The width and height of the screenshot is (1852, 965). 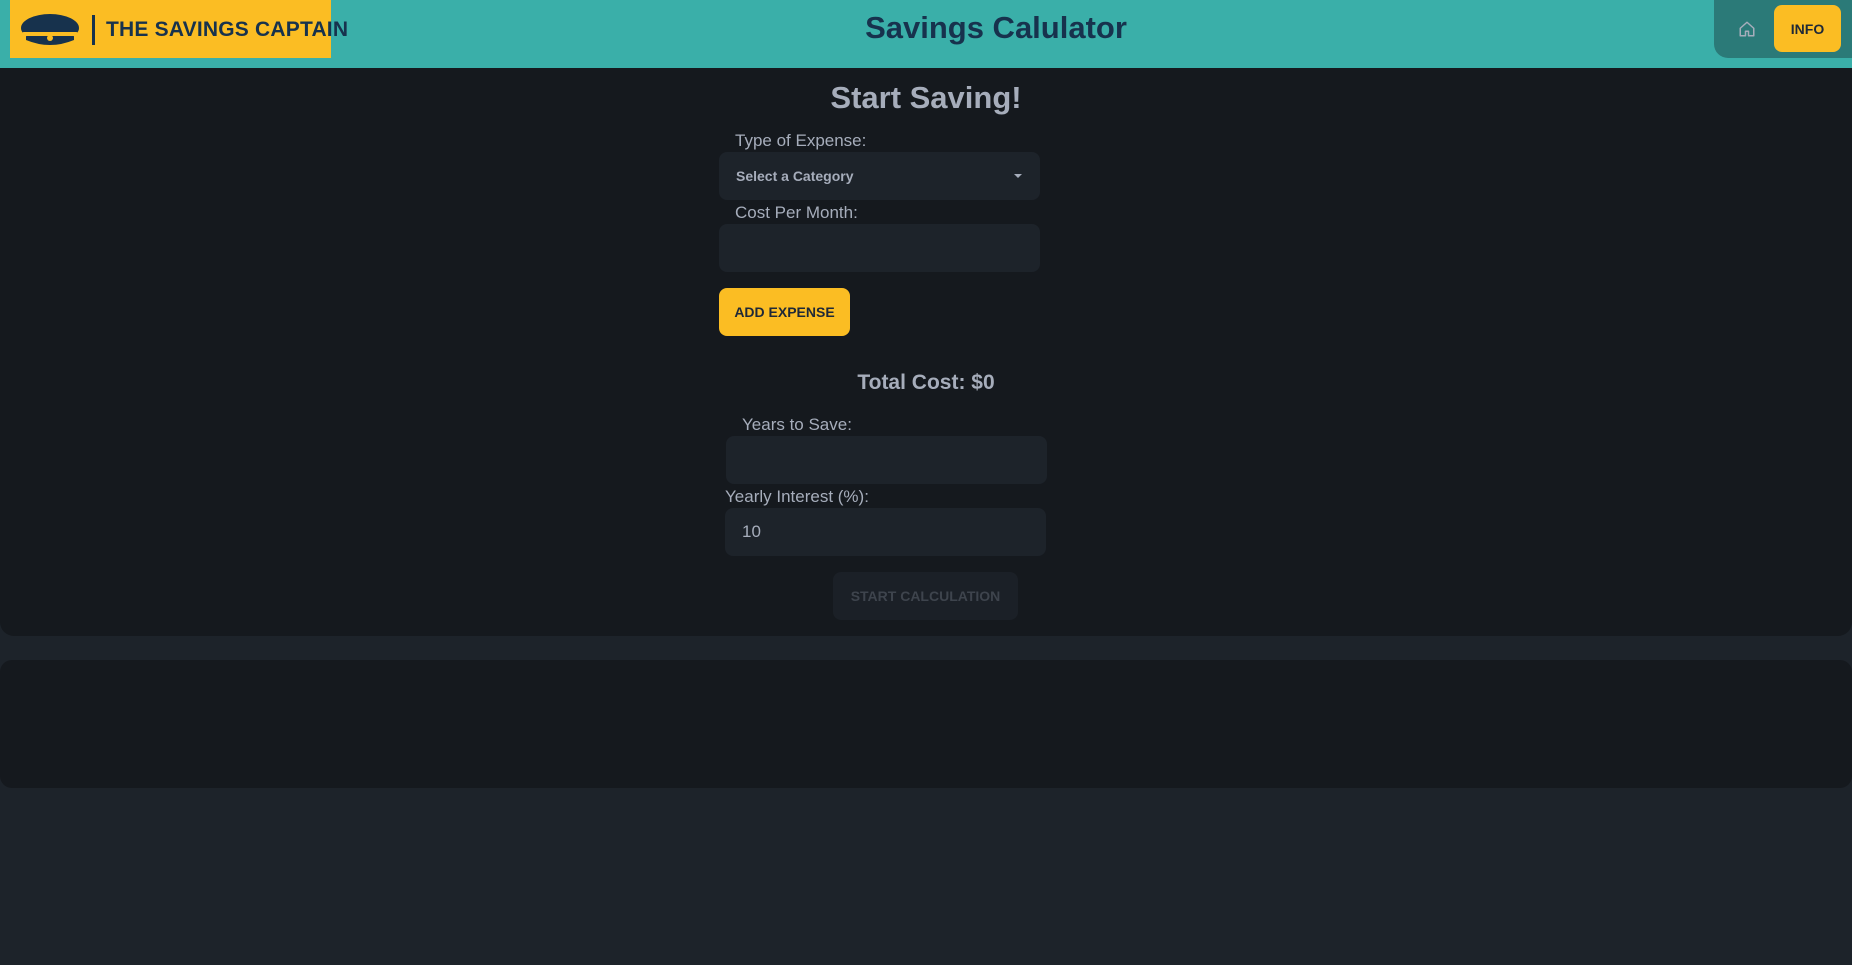 I want to click on info-button: INFO, so click(x=1807, y=28).